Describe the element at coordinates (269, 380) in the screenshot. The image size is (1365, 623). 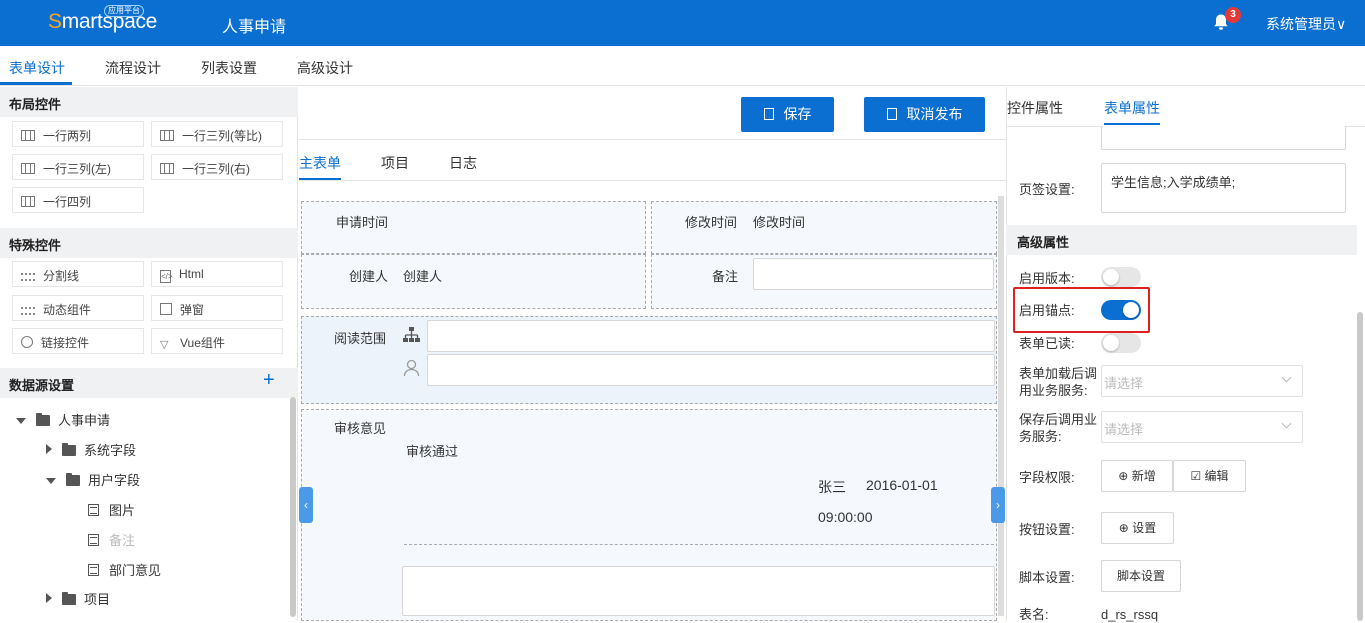
I see `add-datasource-icon: +` at that location.